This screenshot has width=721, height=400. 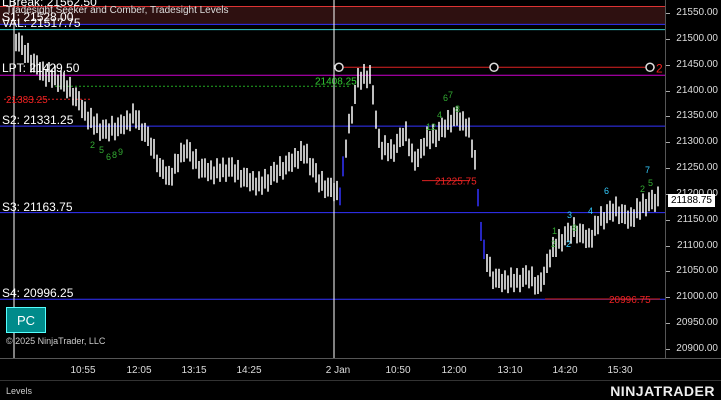 What do you see at coordinates (697, 348) in the screenshot?
I see `price-tick: 20900.00` at bounding box center [697, 348].